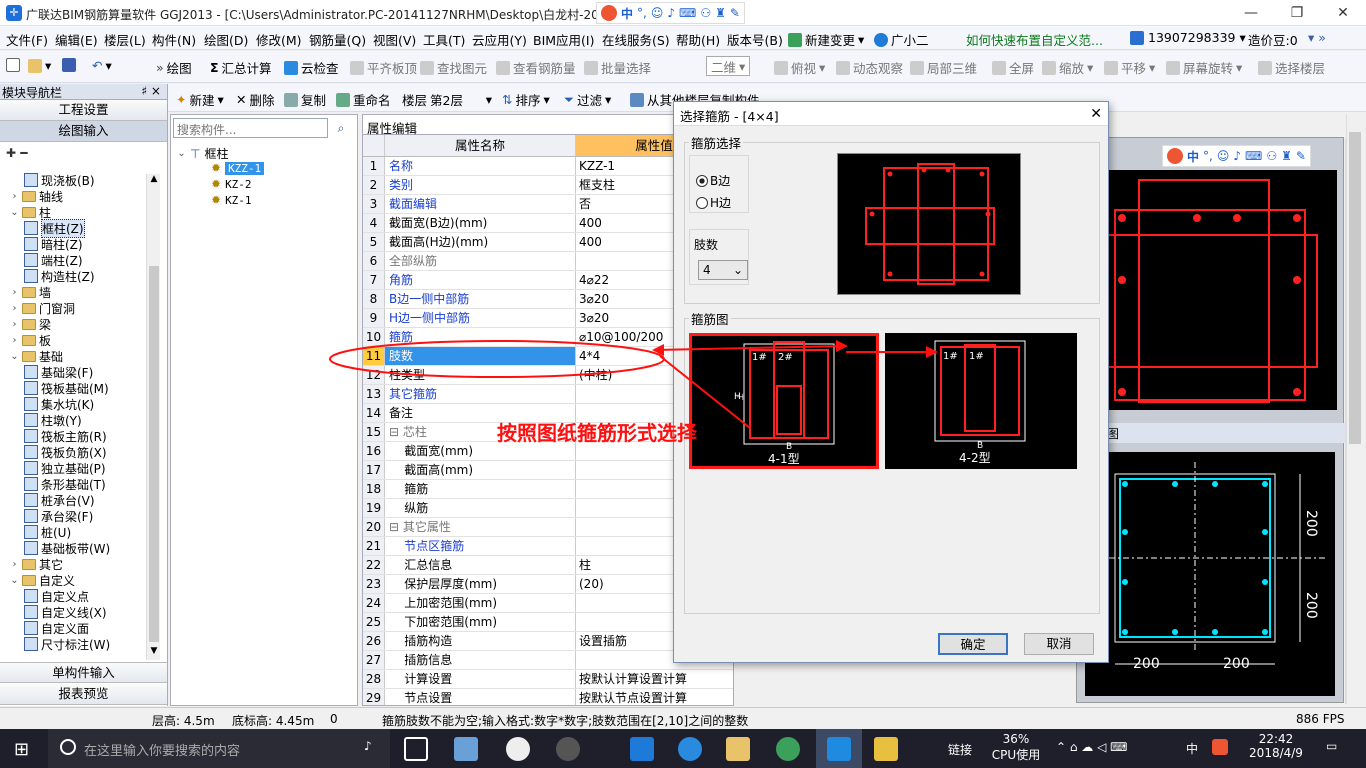 Image resolution: width=1366 pixels, height=768 pixels. I want to click on menu-component: 构件(N), so click(174, 39).